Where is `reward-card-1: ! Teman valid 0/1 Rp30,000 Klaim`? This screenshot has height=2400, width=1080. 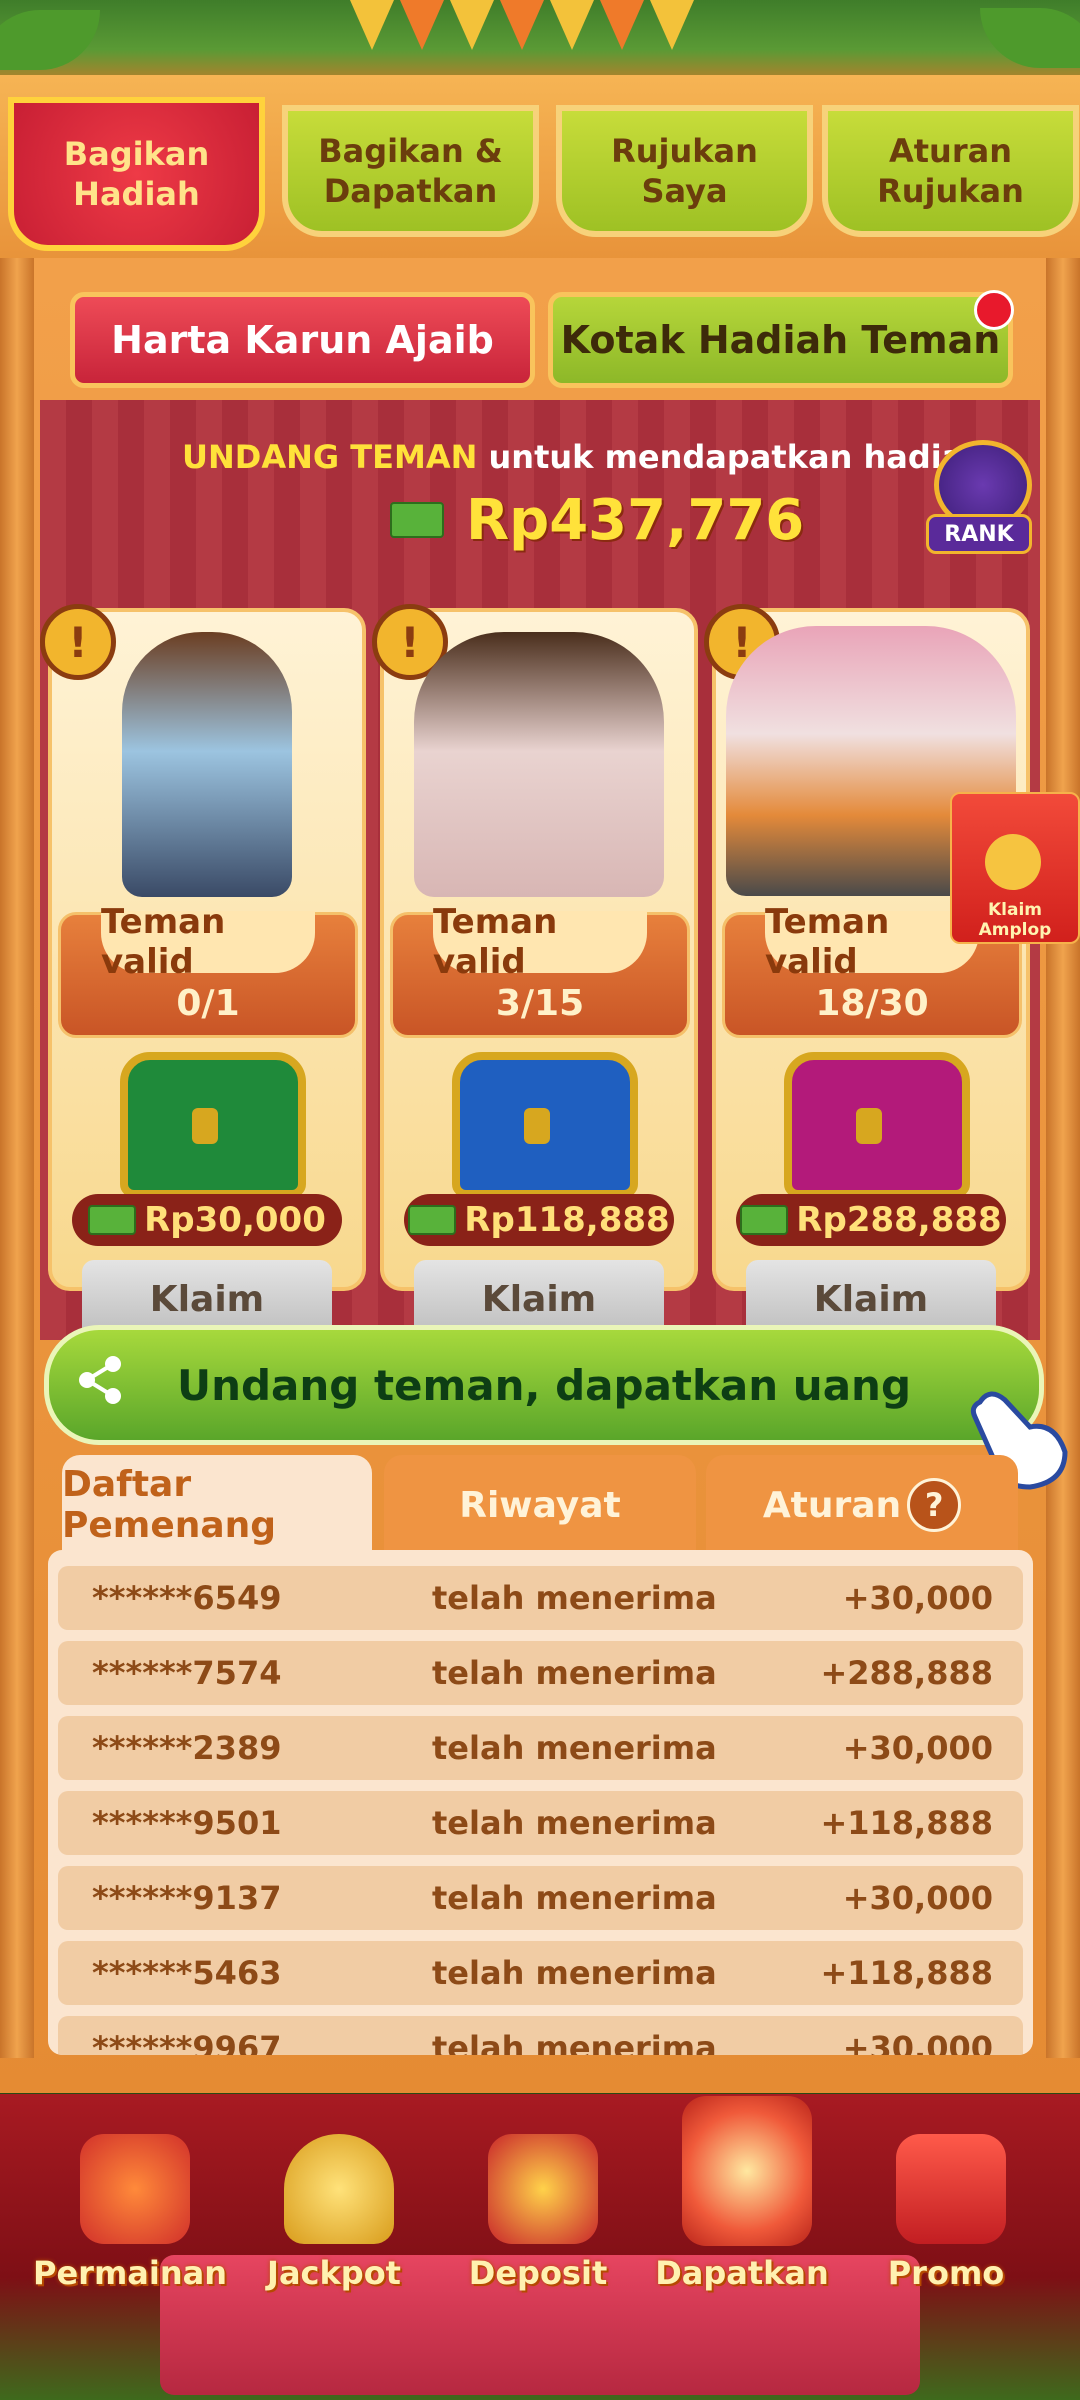 reward-card-1: ! Teman valid 0/1 Rp30,000 Klaim is located at coordinates (203, 974).